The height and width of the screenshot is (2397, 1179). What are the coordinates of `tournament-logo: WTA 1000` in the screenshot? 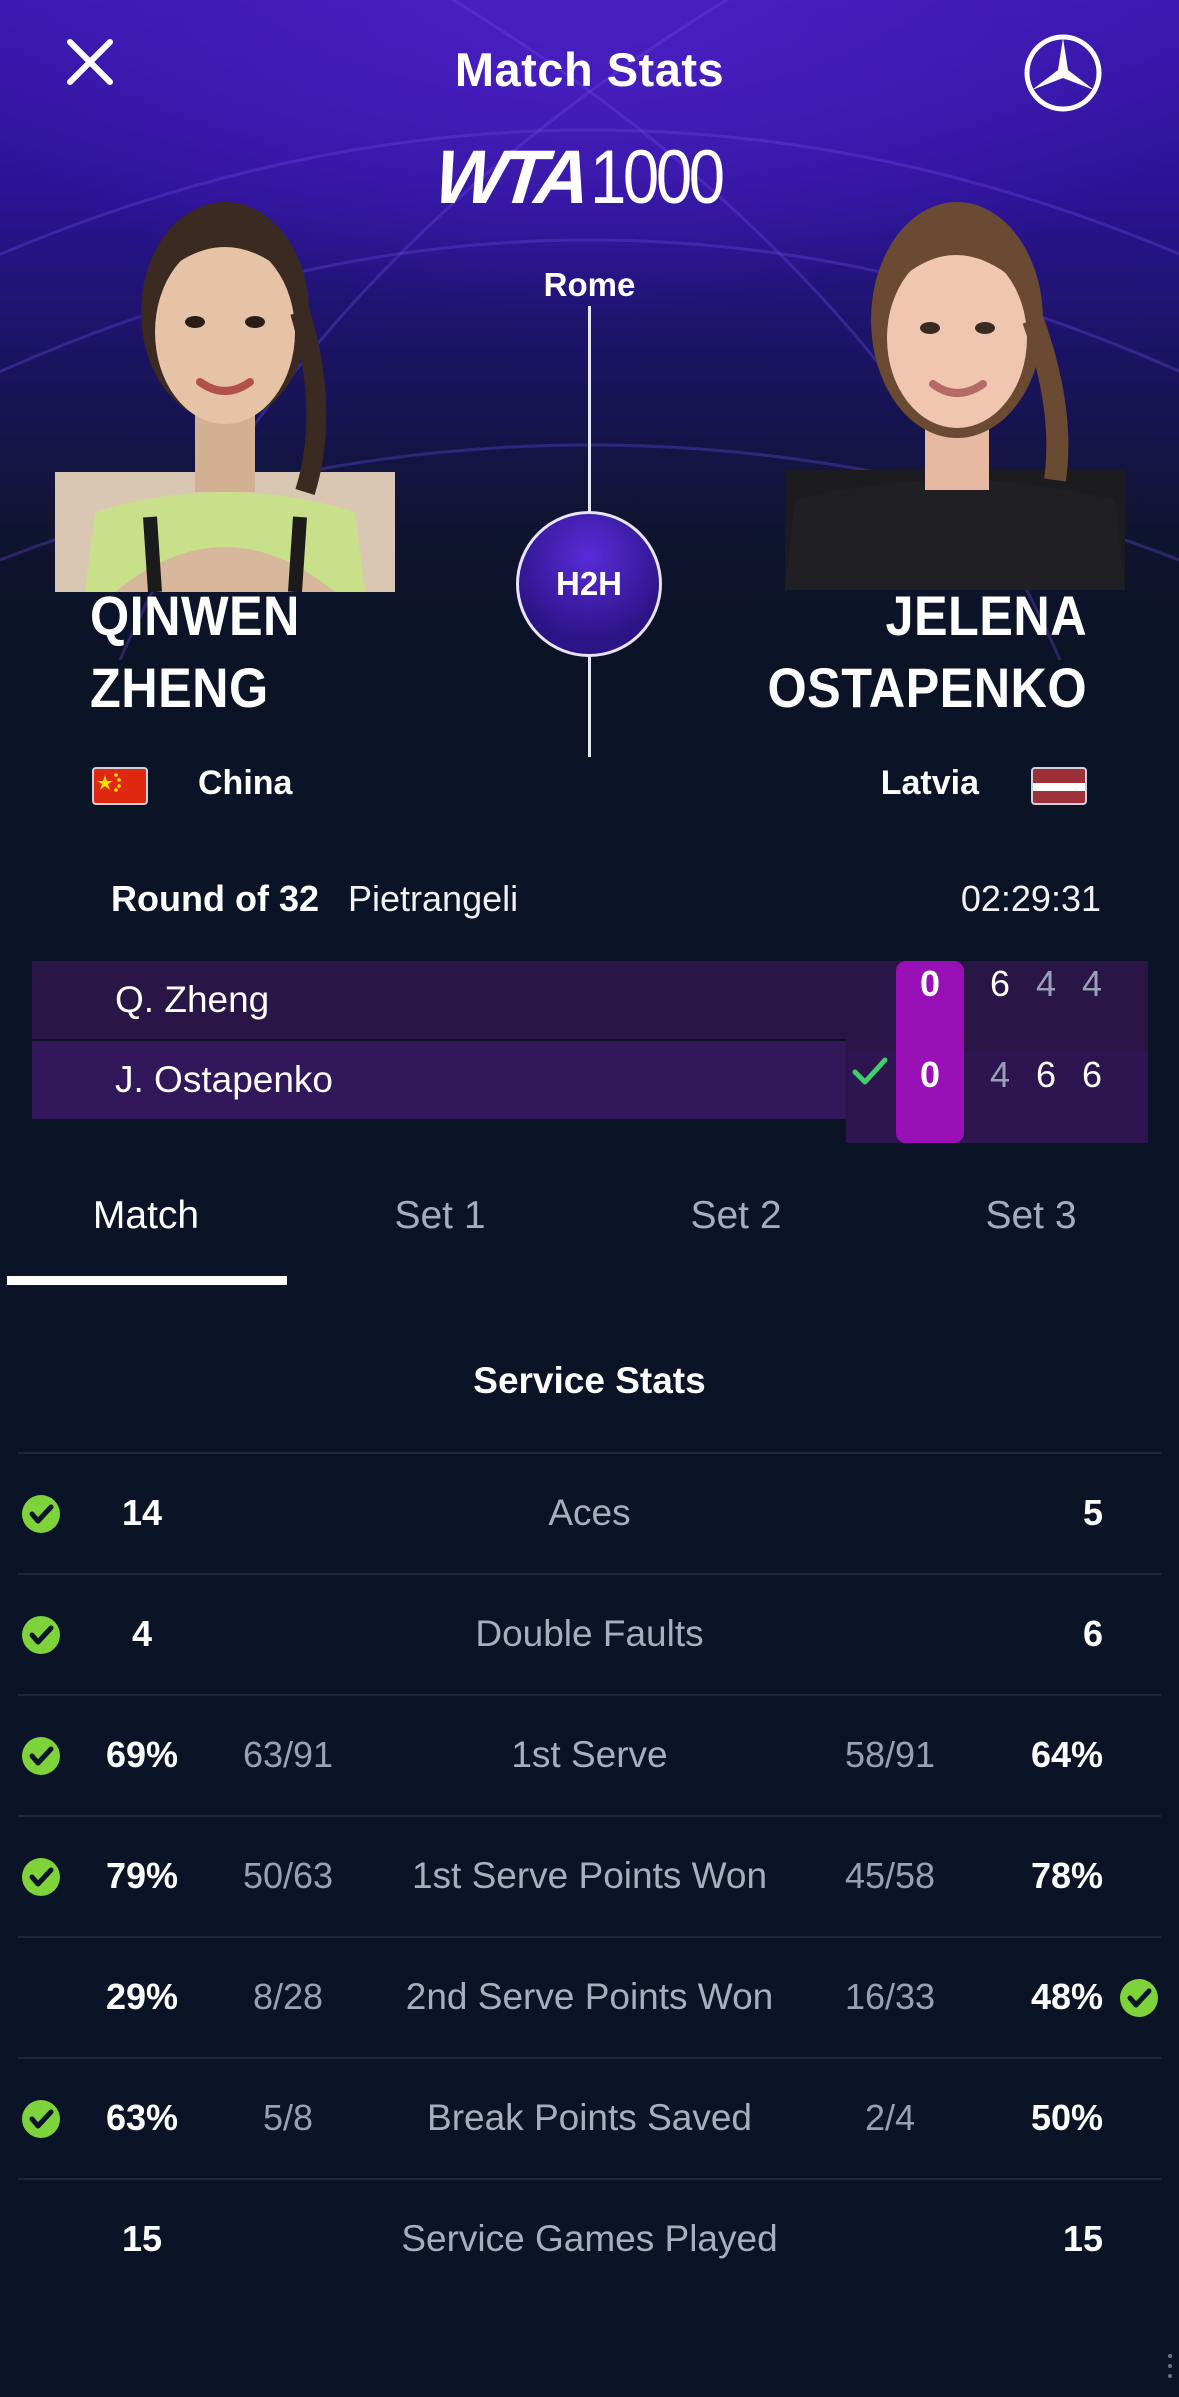 It's located at (588, 177).